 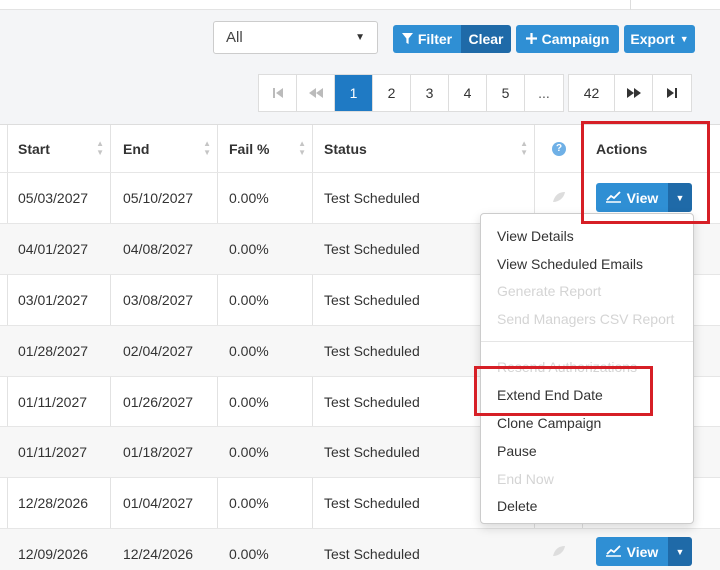 What do you see at coordinates (316, 93) in the screenshot?
I see `prev-page-icon` at bounding box center [316, 93].